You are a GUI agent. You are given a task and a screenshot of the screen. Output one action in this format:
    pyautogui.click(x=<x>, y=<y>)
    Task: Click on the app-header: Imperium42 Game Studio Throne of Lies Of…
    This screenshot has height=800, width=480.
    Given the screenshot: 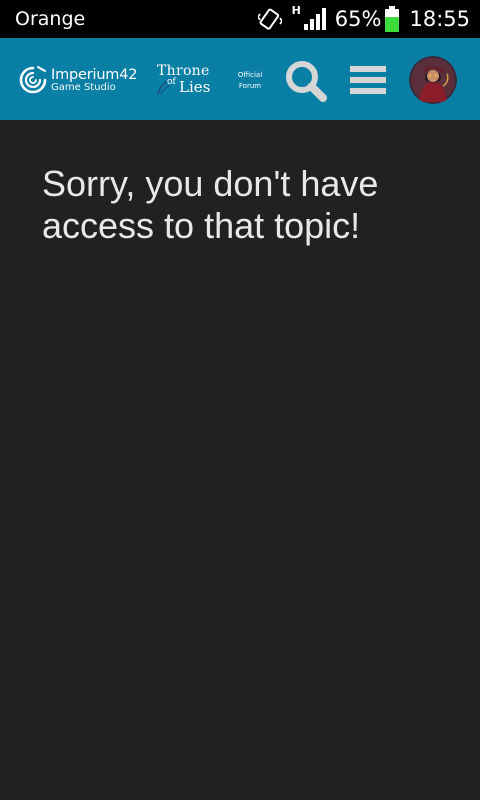 What is the action you would take?
    pyautogui.click(x=240, y=79)
    